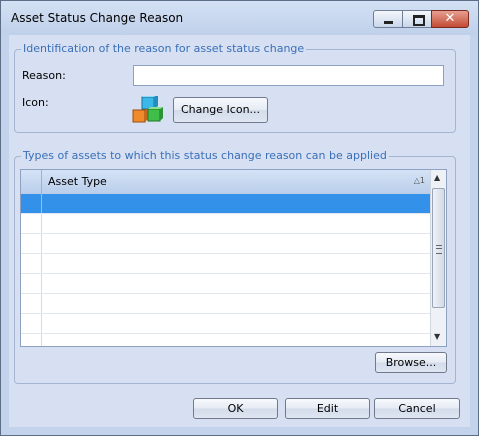 The height and width of the screenshot is (436, 479). What do you see at coordinates (44, 75) in the screenshot?
I see `reason-label: Reason:` at bounding box center [44, 75].